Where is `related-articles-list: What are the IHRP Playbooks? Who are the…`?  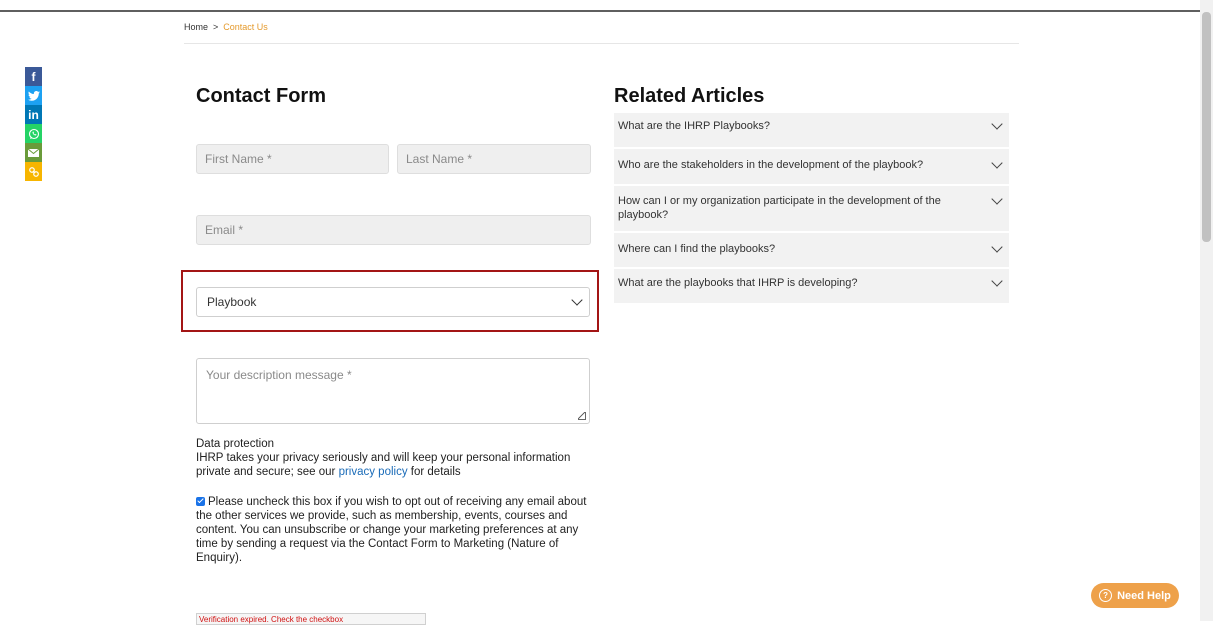 related-articles-list: What are the IHRP Playbooks? Who are the… is located at coordinates (811, 209).